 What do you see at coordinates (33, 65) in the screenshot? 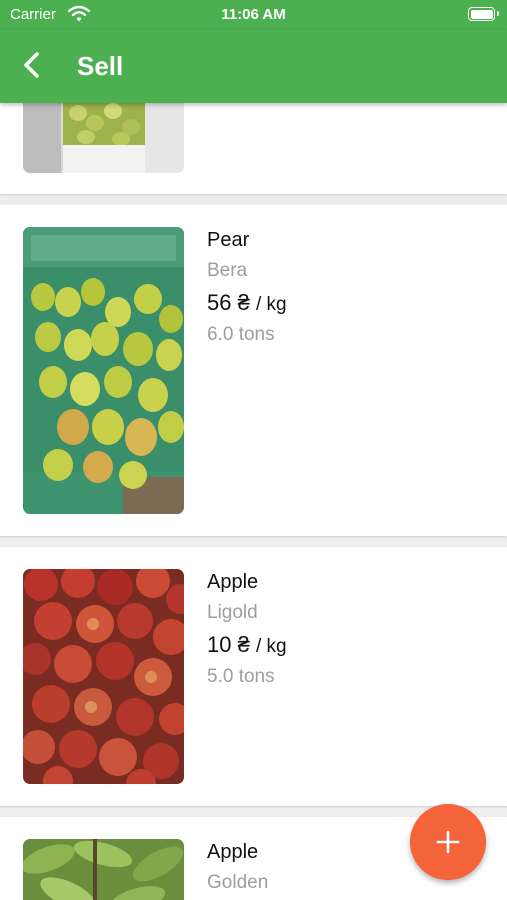
I see `back-arrow-icon` at bounding box center [33, 65].